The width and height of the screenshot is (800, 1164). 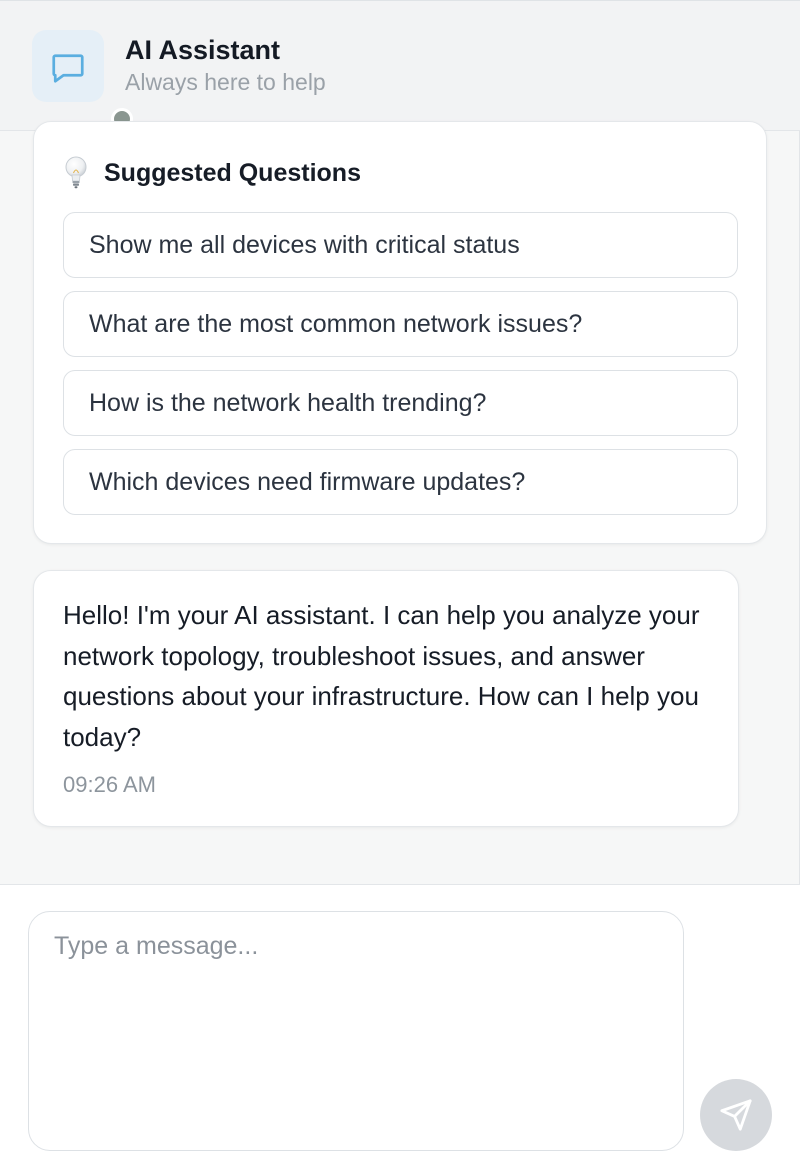 I want to click on suggestion-button: Which devices need firmware updates?, so click(x=400, y=482).